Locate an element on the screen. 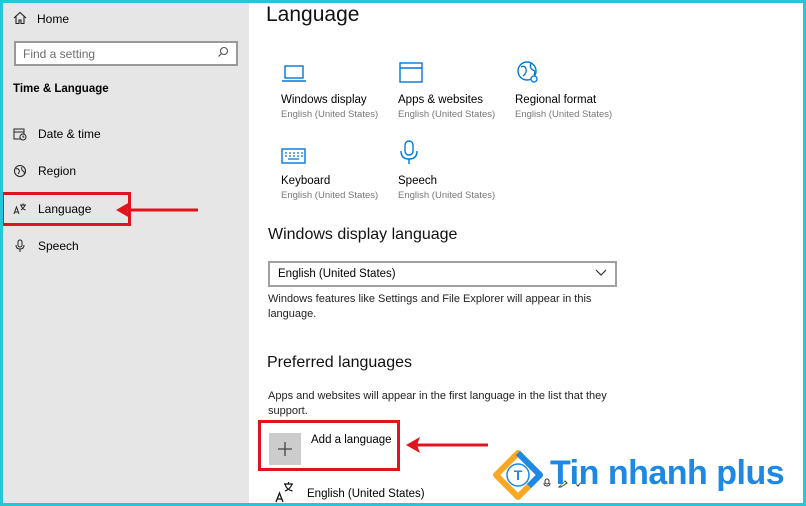 The height and width of the screenshot is (506, 806). calendar-clock-icon is located at coordinates (20, 134).